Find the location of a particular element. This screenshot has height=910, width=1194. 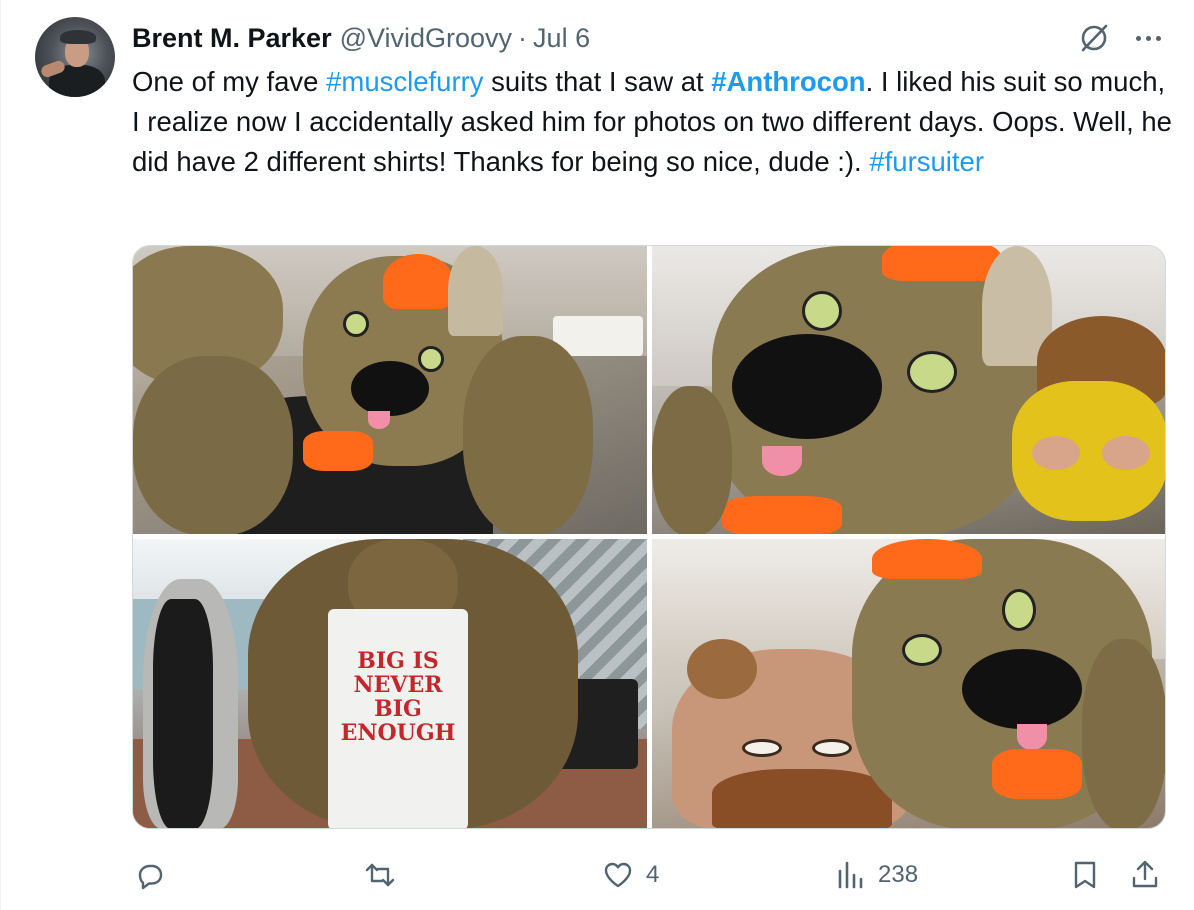

views-button: 238 is located at coordinates (875, 875).